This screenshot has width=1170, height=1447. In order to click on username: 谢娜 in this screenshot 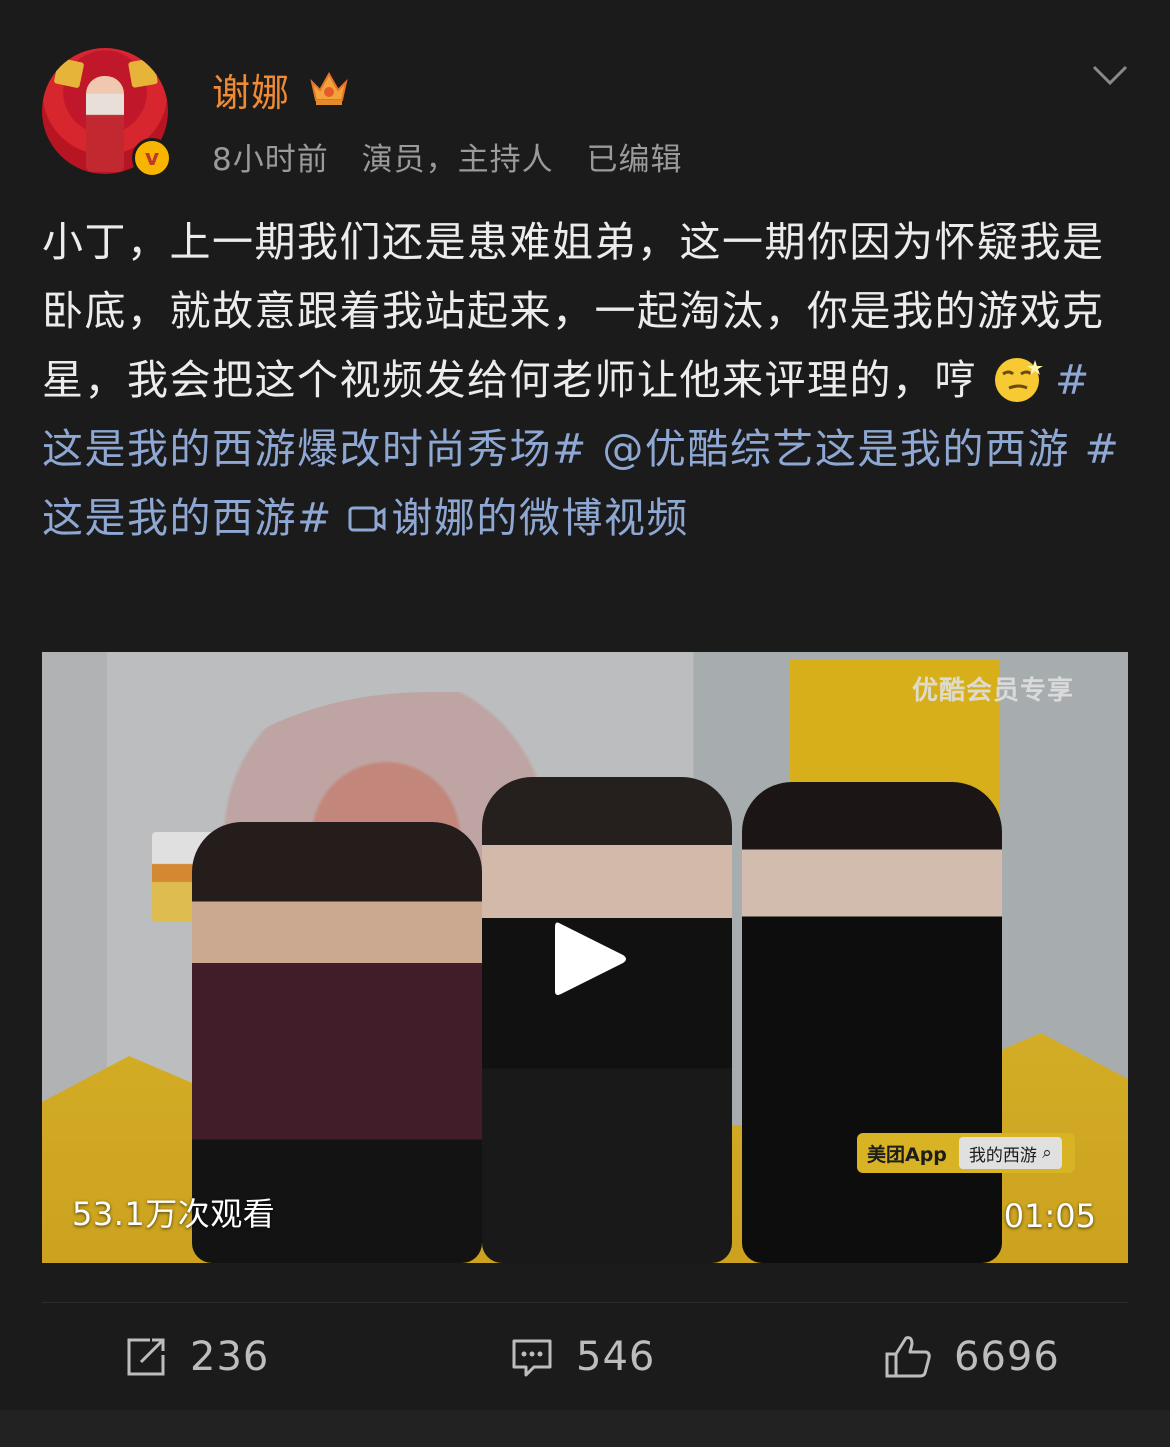, I will do `click(251, 89)`.